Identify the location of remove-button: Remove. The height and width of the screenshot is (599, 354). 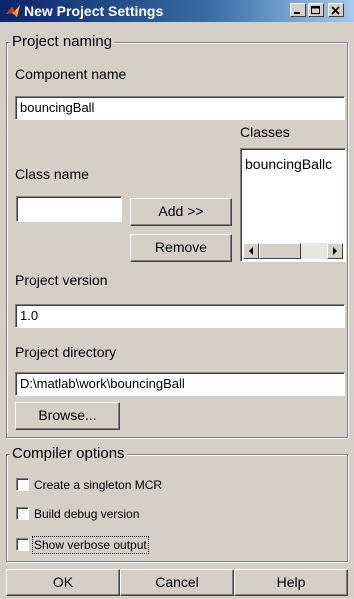
(181, 248).